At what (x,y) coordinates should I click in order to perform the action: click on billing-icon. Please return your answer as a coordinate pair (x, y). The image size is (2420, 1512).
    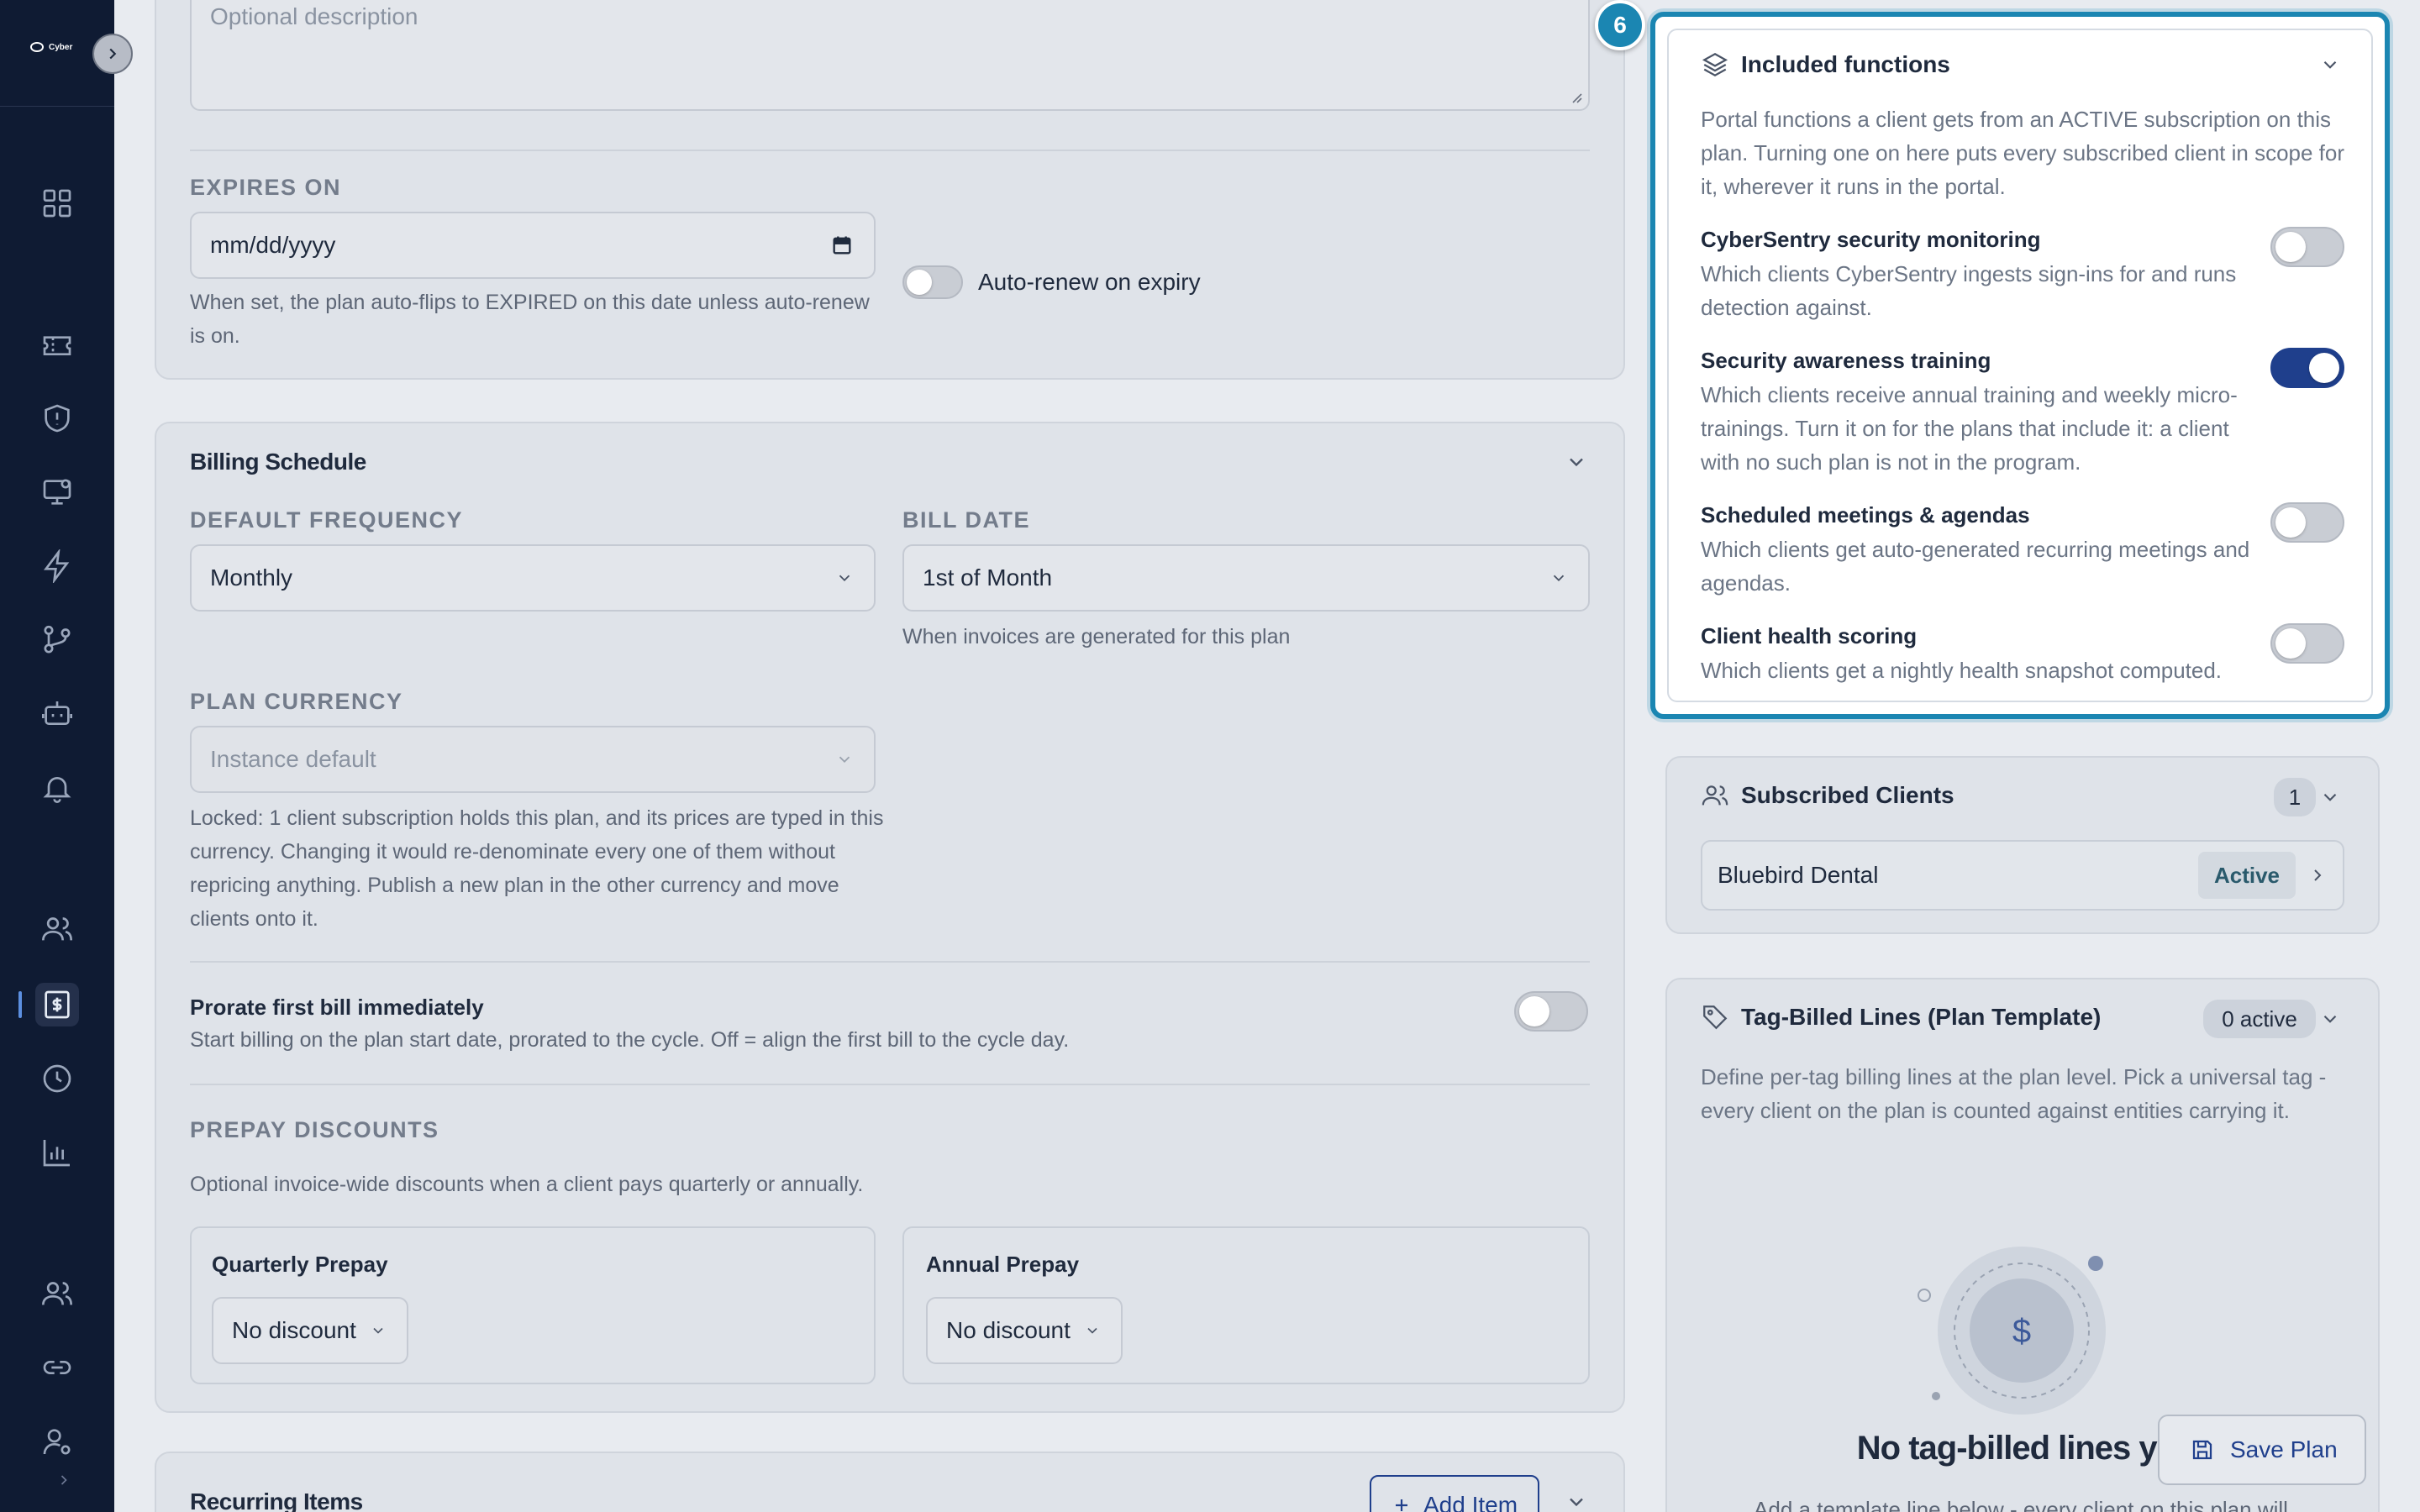
    Looking at the image, I should click on (57, 1004).